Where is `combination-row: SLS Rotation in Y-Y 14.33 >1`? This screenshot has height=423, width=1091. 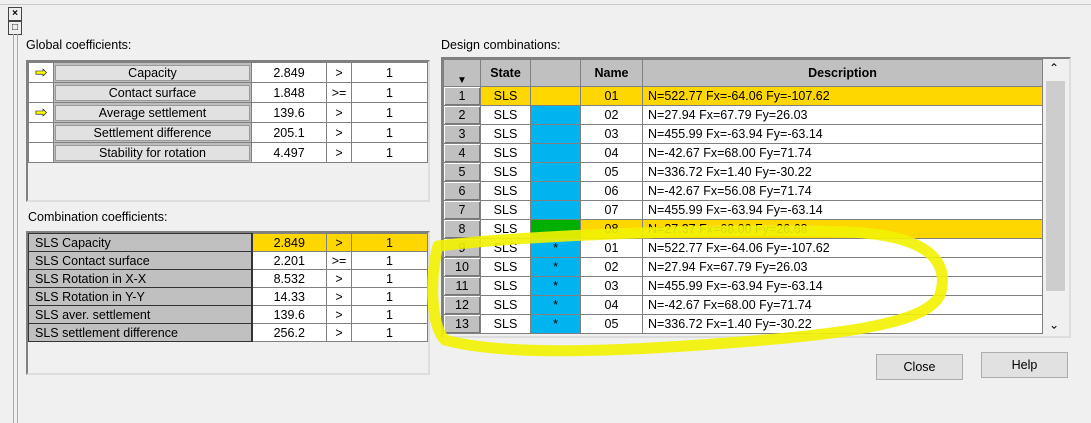 combination-row: SLS Rotation in Y-Y 14.33 >1 is located at coordinates (228, 296).